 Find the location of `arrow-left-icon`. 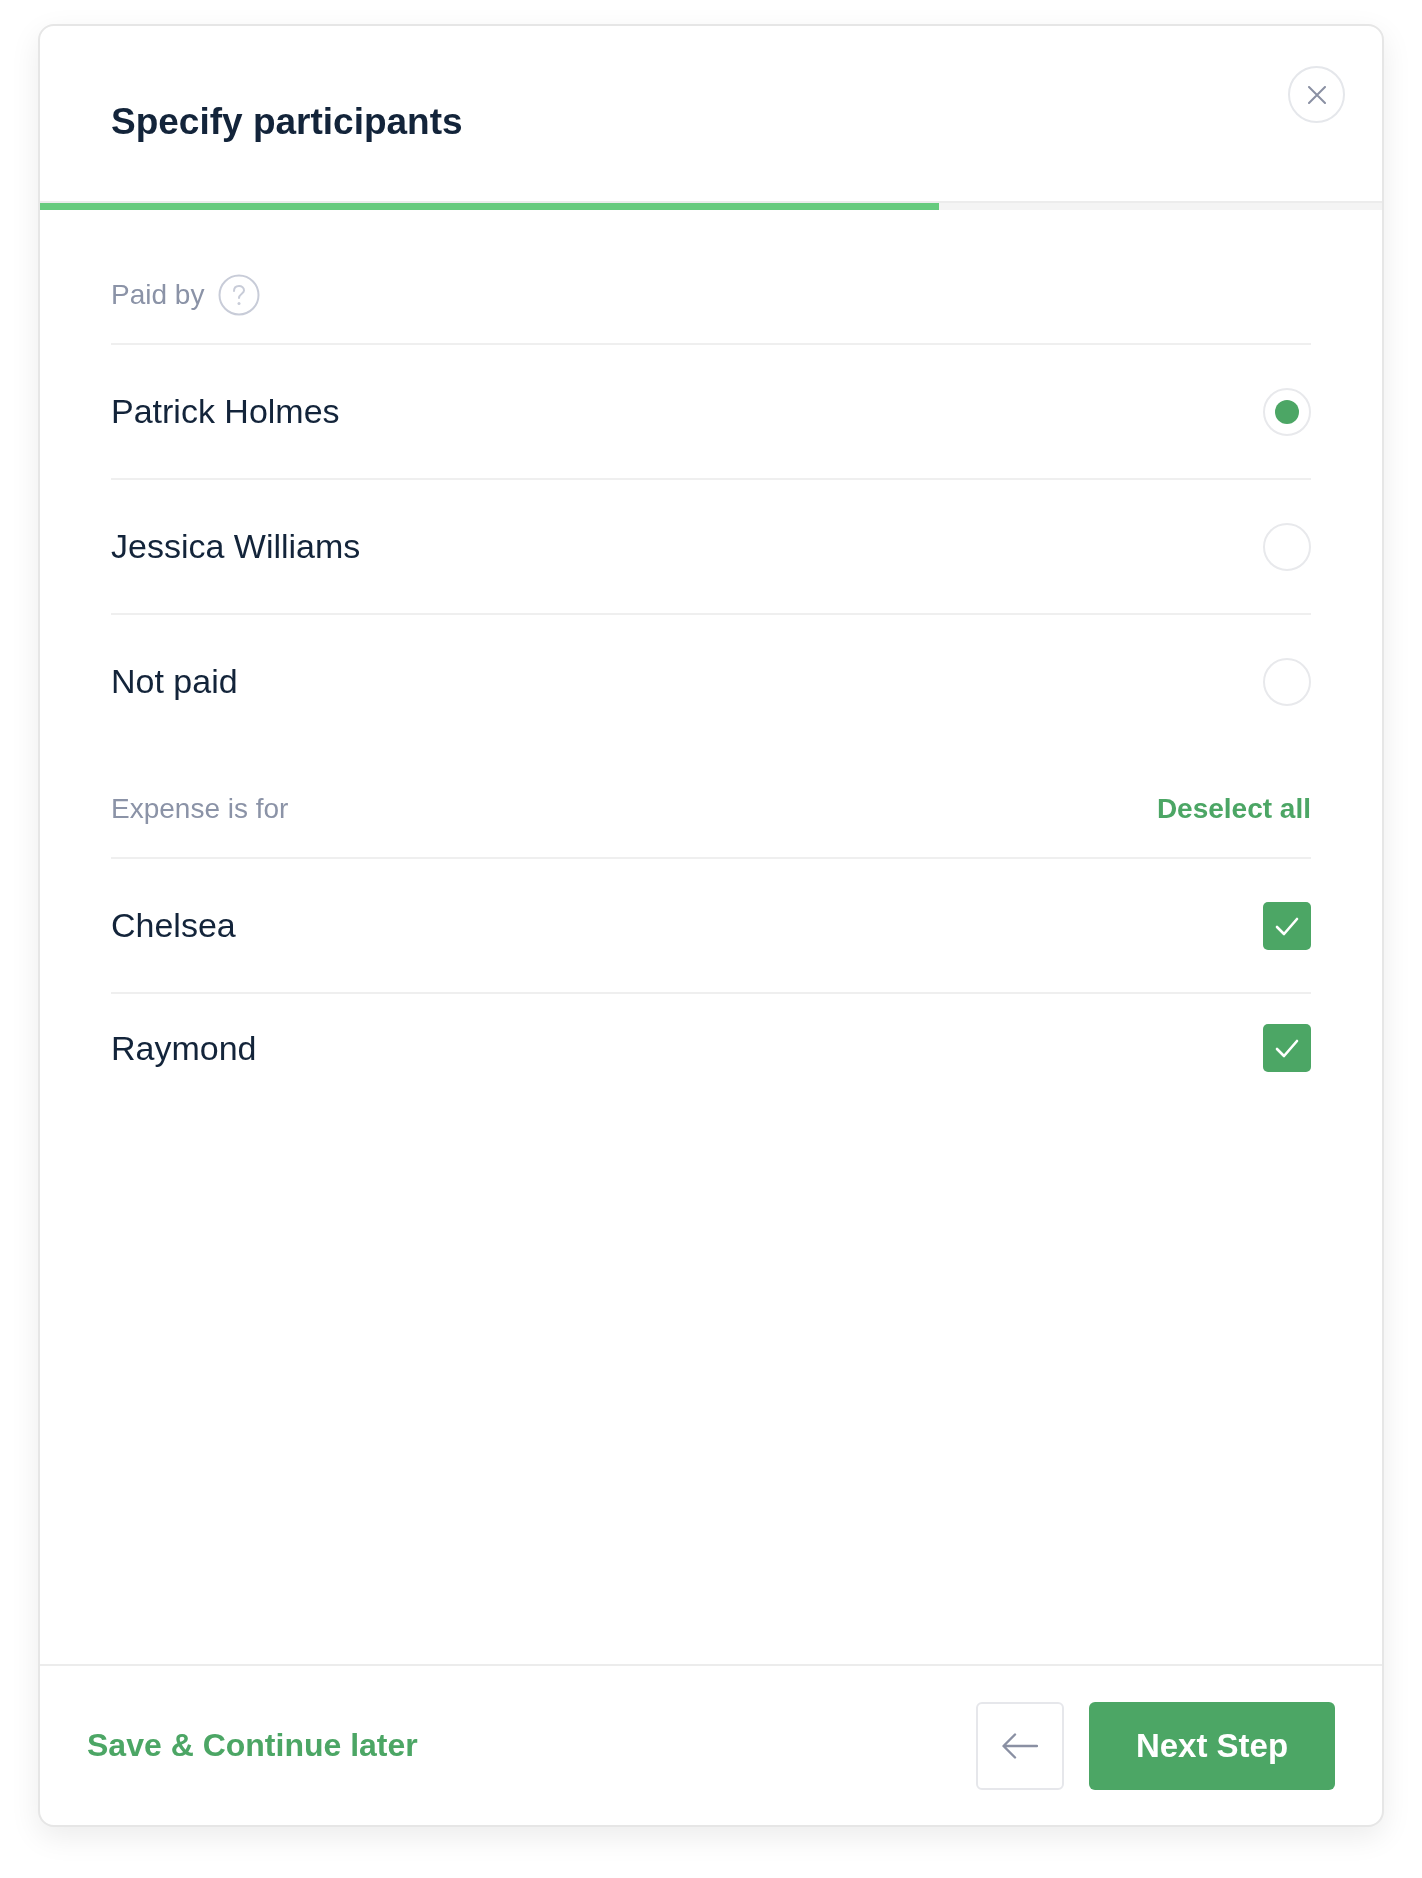

arrow-left-icon is located at coordinates (1020, 1745).